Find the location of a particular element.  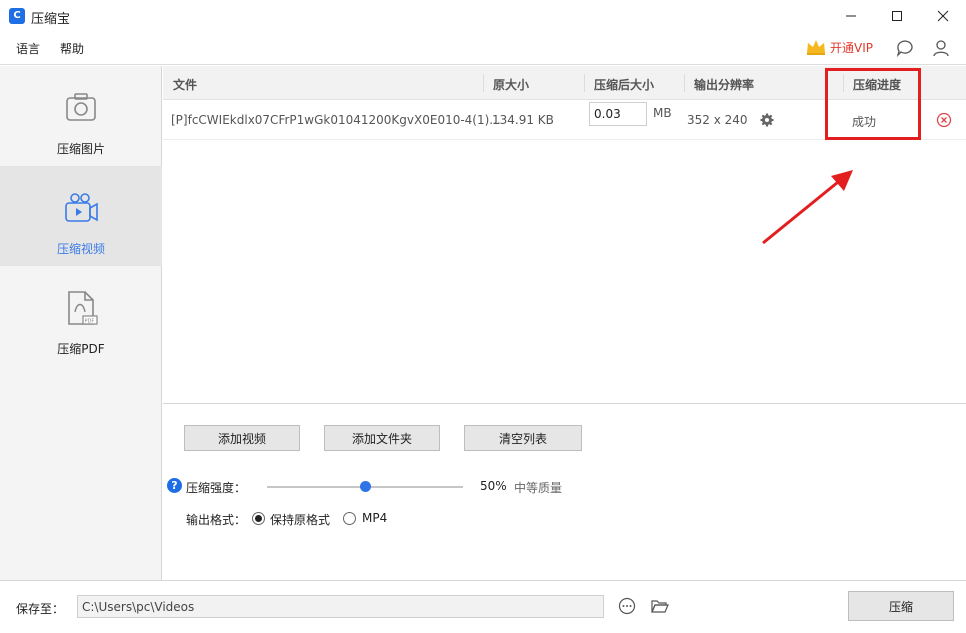

strength-slider-thumb is located at coordinates (365, 486).